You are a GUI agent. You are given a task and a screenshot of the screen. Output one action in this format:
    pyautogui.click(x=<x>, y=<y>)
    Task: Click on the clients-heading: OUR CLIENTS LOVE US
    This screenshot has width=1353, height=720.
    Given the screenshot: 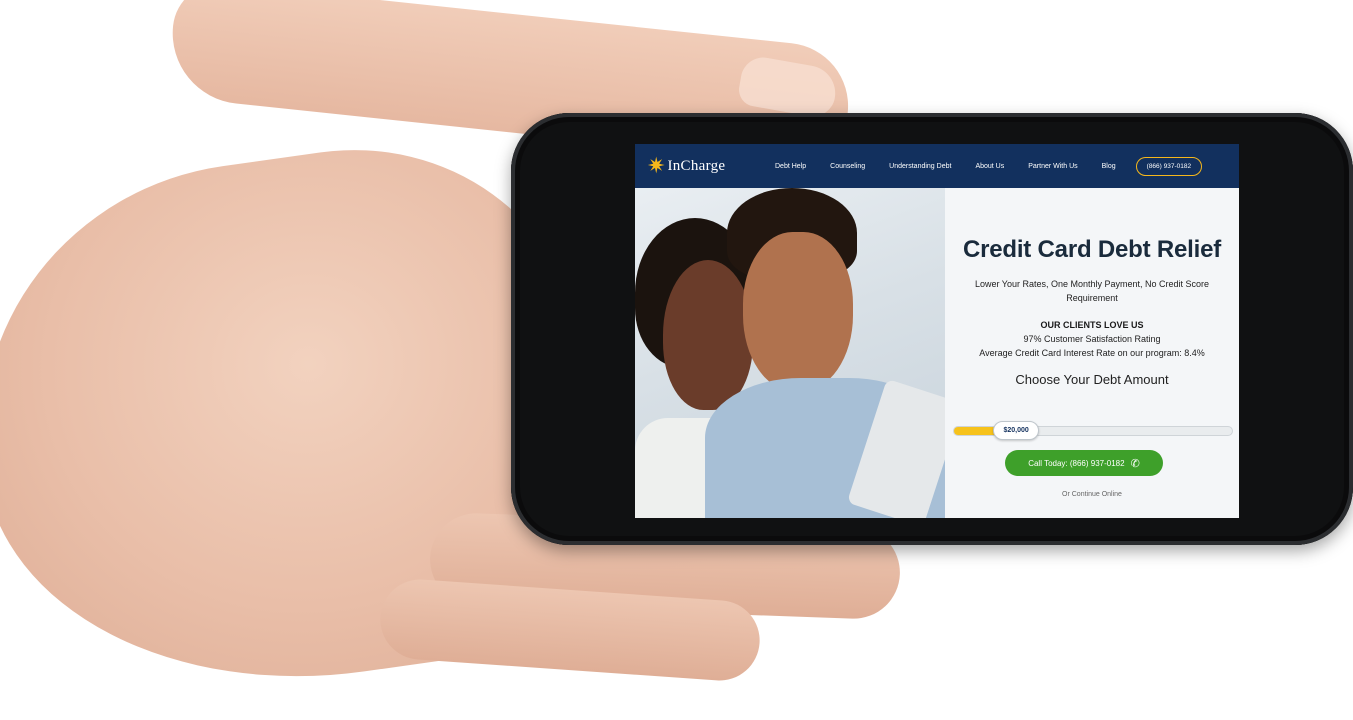 What is the action you would take?
    pyautogui.click(x=1092, y=324)
    